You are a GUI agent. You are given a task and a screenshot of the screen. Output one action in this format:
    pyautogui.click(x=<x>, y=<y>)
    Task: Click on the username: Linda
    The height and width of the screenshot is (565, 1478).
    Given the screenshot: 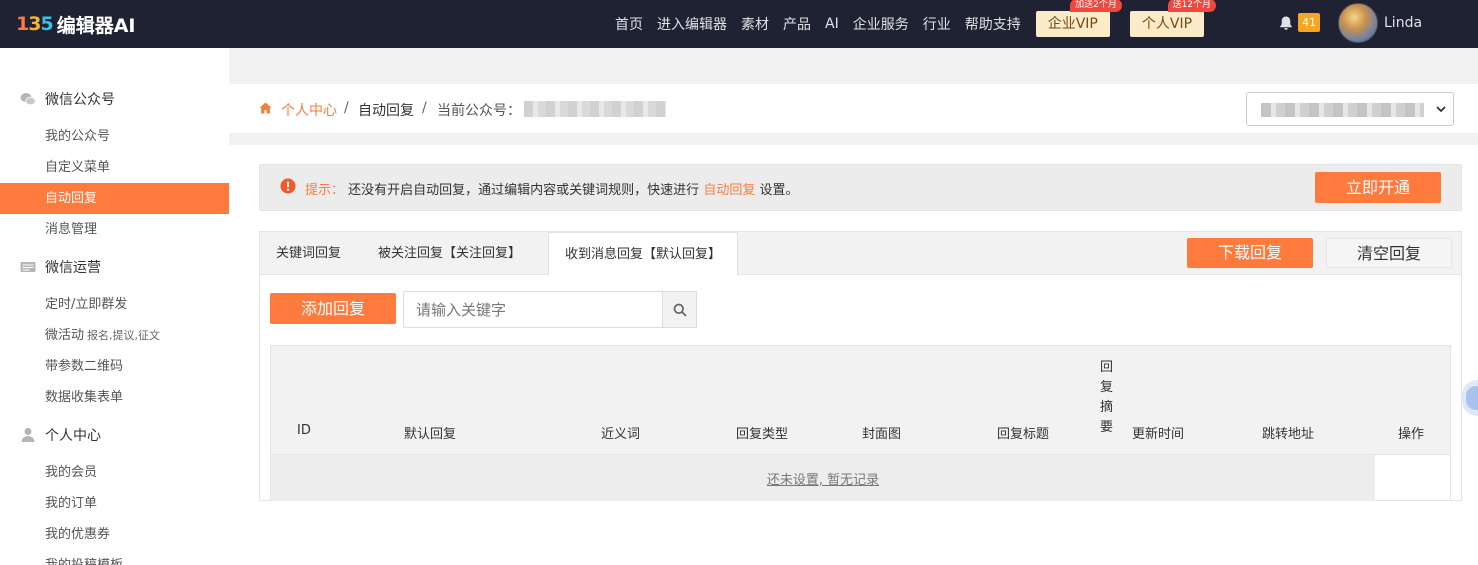 What is the action you would take?
    pyautogui.click(x=1403, y=23)
    